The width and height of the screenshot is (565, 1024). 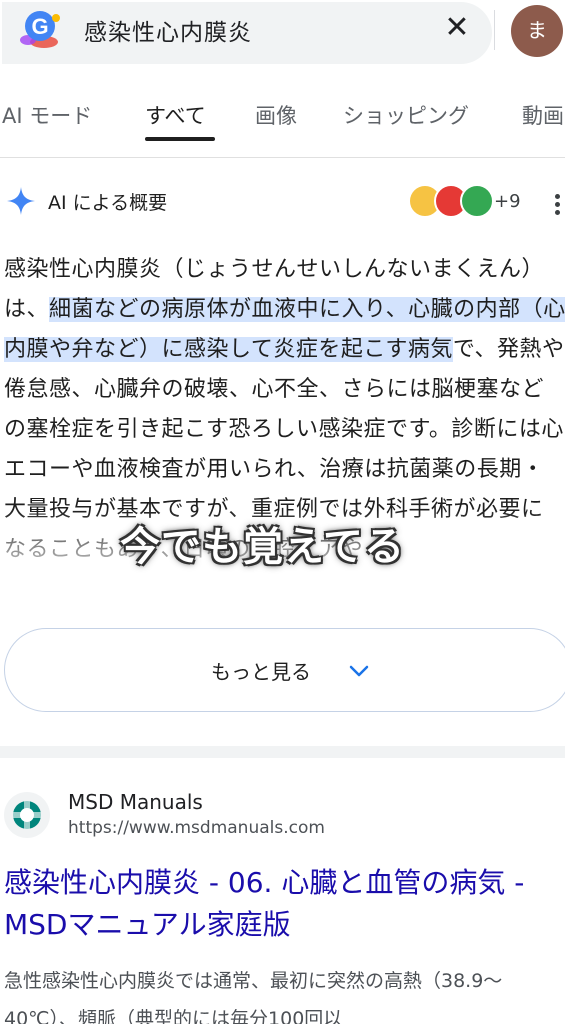 I want to click on show-more-label: もっと見る, so click(x=261, y=672).